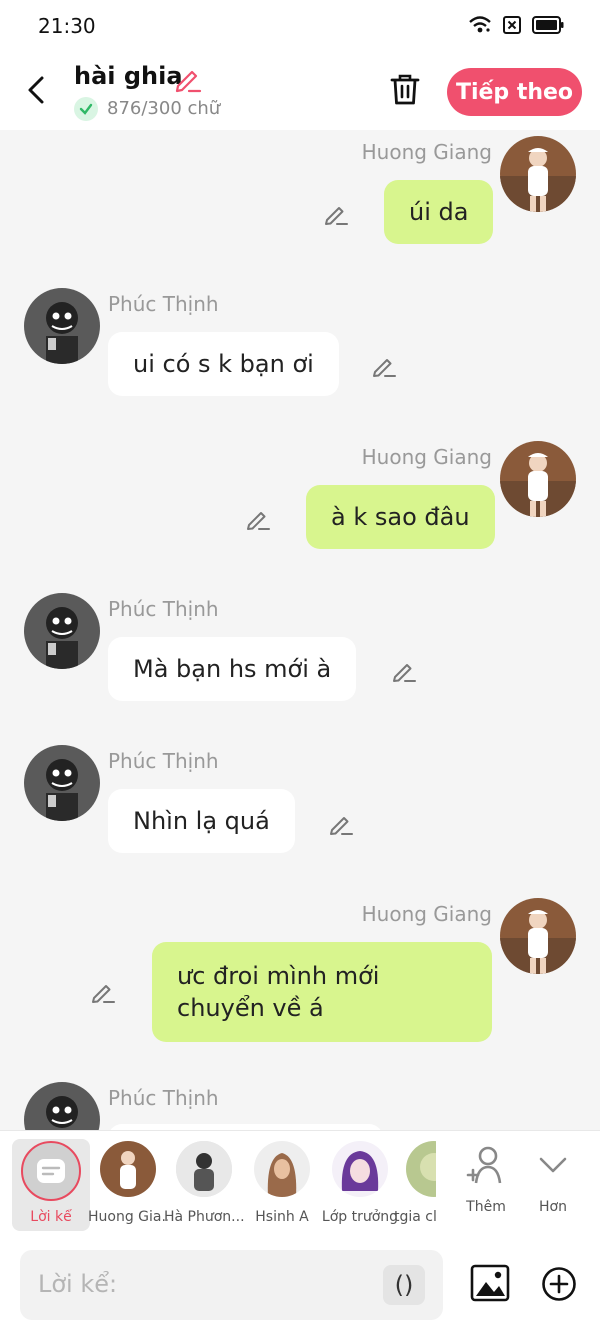 The image size is (600, 1333). I want to click on character-label: Lớp trưởng, so click(360, 1217).